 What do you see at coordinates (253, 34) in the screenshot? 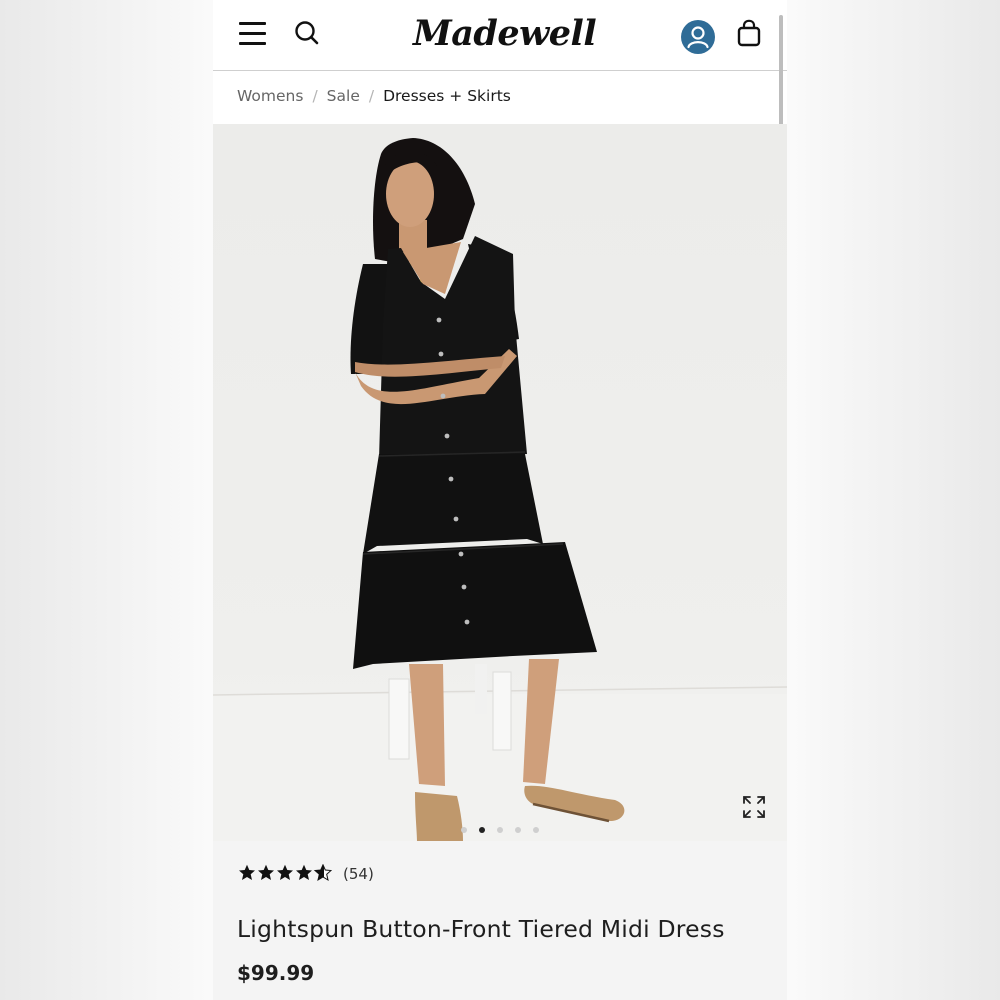
I see `hamburger-menu-icon` at bounding box center [253, 34].